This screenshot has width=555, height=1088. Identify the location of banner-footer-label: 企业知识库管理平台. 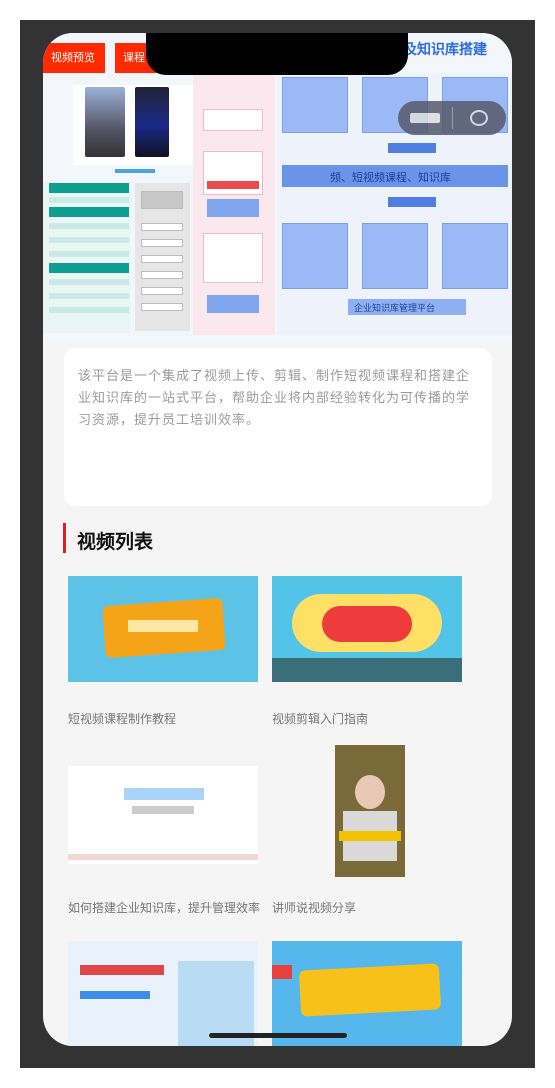
(395, 309).